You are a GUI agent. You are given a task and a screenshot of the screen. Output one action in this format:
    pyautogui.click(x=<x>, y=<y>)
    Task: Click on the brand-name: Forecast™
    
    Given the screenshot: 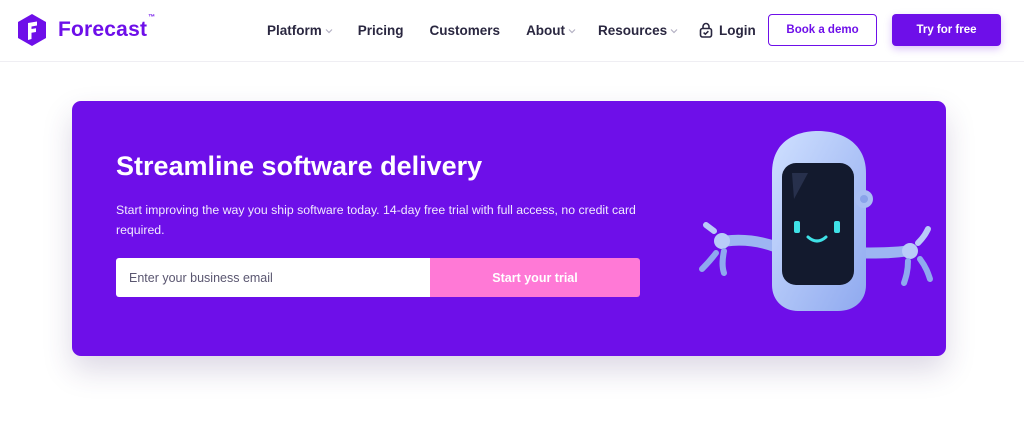 What is the action you would take?
    pyautogui.click(x=106, y=28)
    